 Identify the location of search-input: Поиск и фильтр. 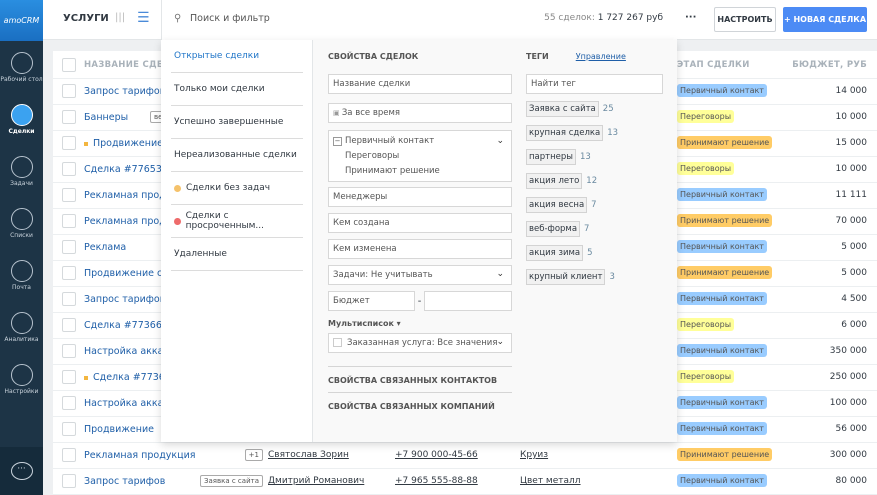
(230, 18).